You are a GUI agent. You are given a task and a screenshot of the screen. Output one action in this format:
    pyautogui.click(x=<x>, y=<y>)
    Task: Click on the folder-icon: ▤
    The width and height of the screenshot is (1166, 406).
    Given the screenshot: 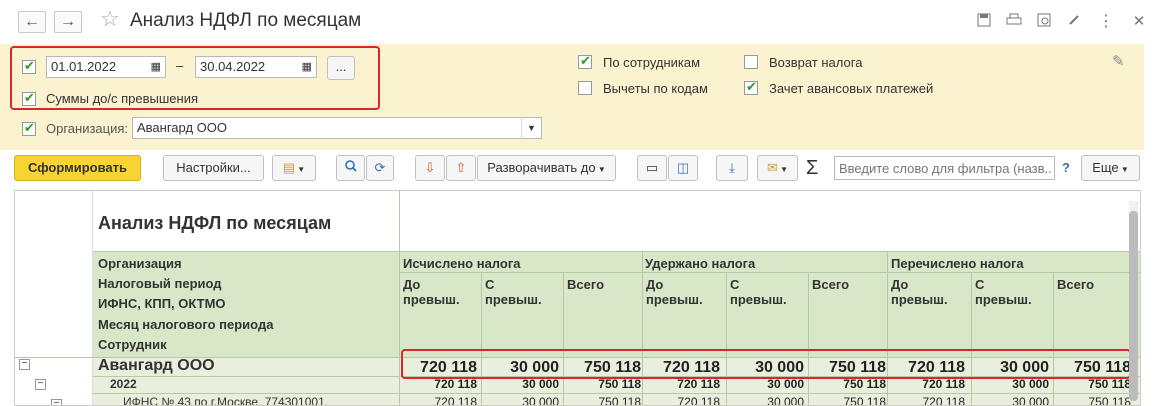 What is the action you would take?
    pyautogui.click(x=289, y=167)
    